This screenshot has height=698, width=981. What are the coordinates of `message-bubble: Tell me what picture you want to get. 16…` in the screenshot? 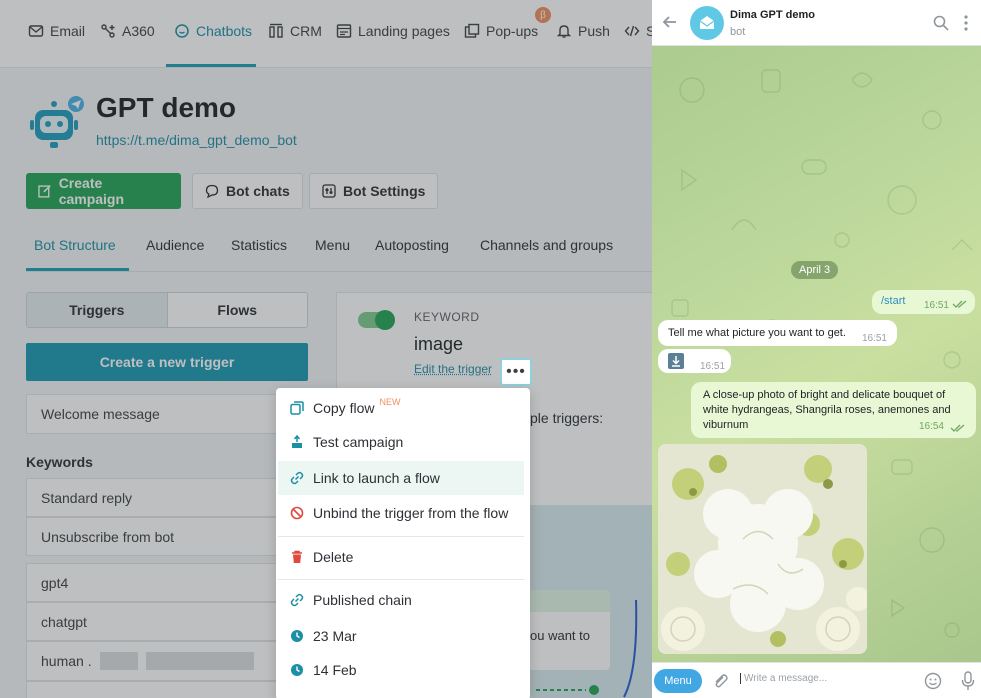 It's located at (777, 333).